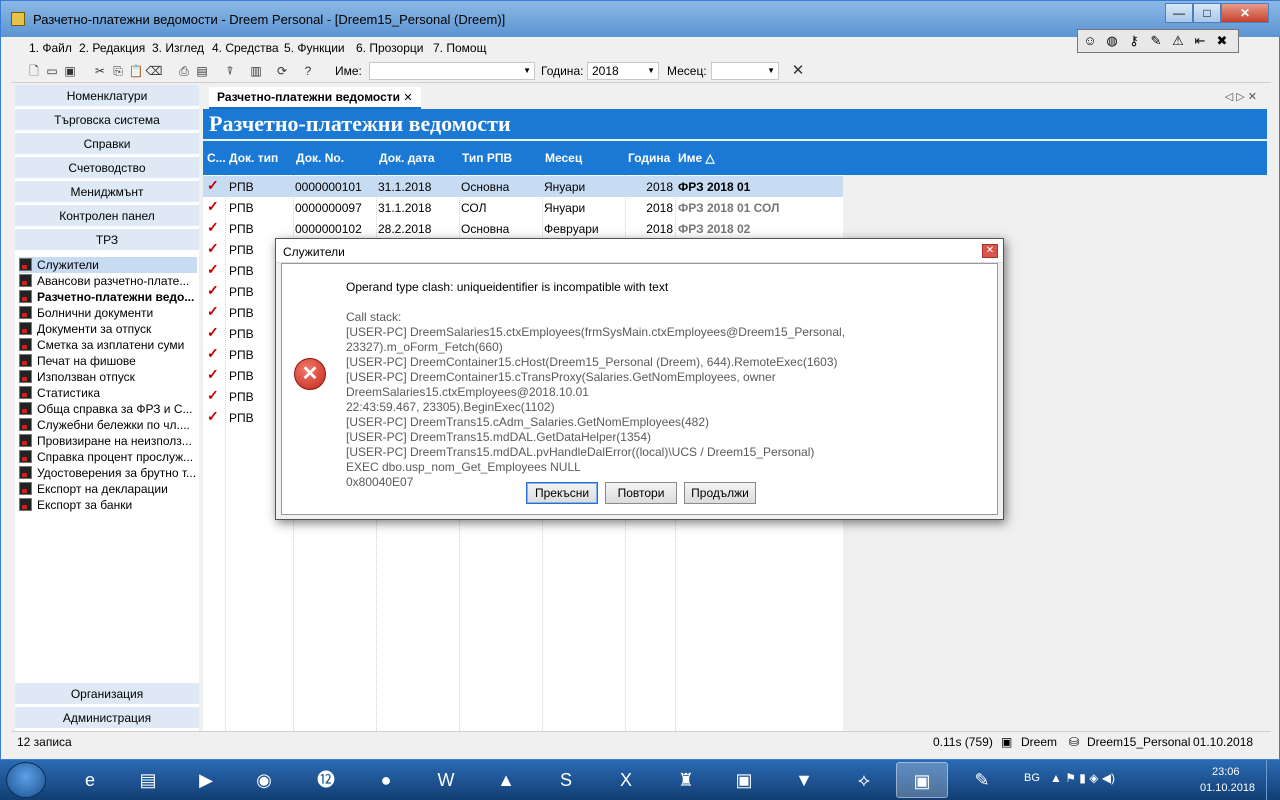 The height and width of the screenshot is (800, 1280). What do you see at coordinates (1090, 41) in the screenshot?
I see `users-icon: ☺` at bounding box center [1090, 41].